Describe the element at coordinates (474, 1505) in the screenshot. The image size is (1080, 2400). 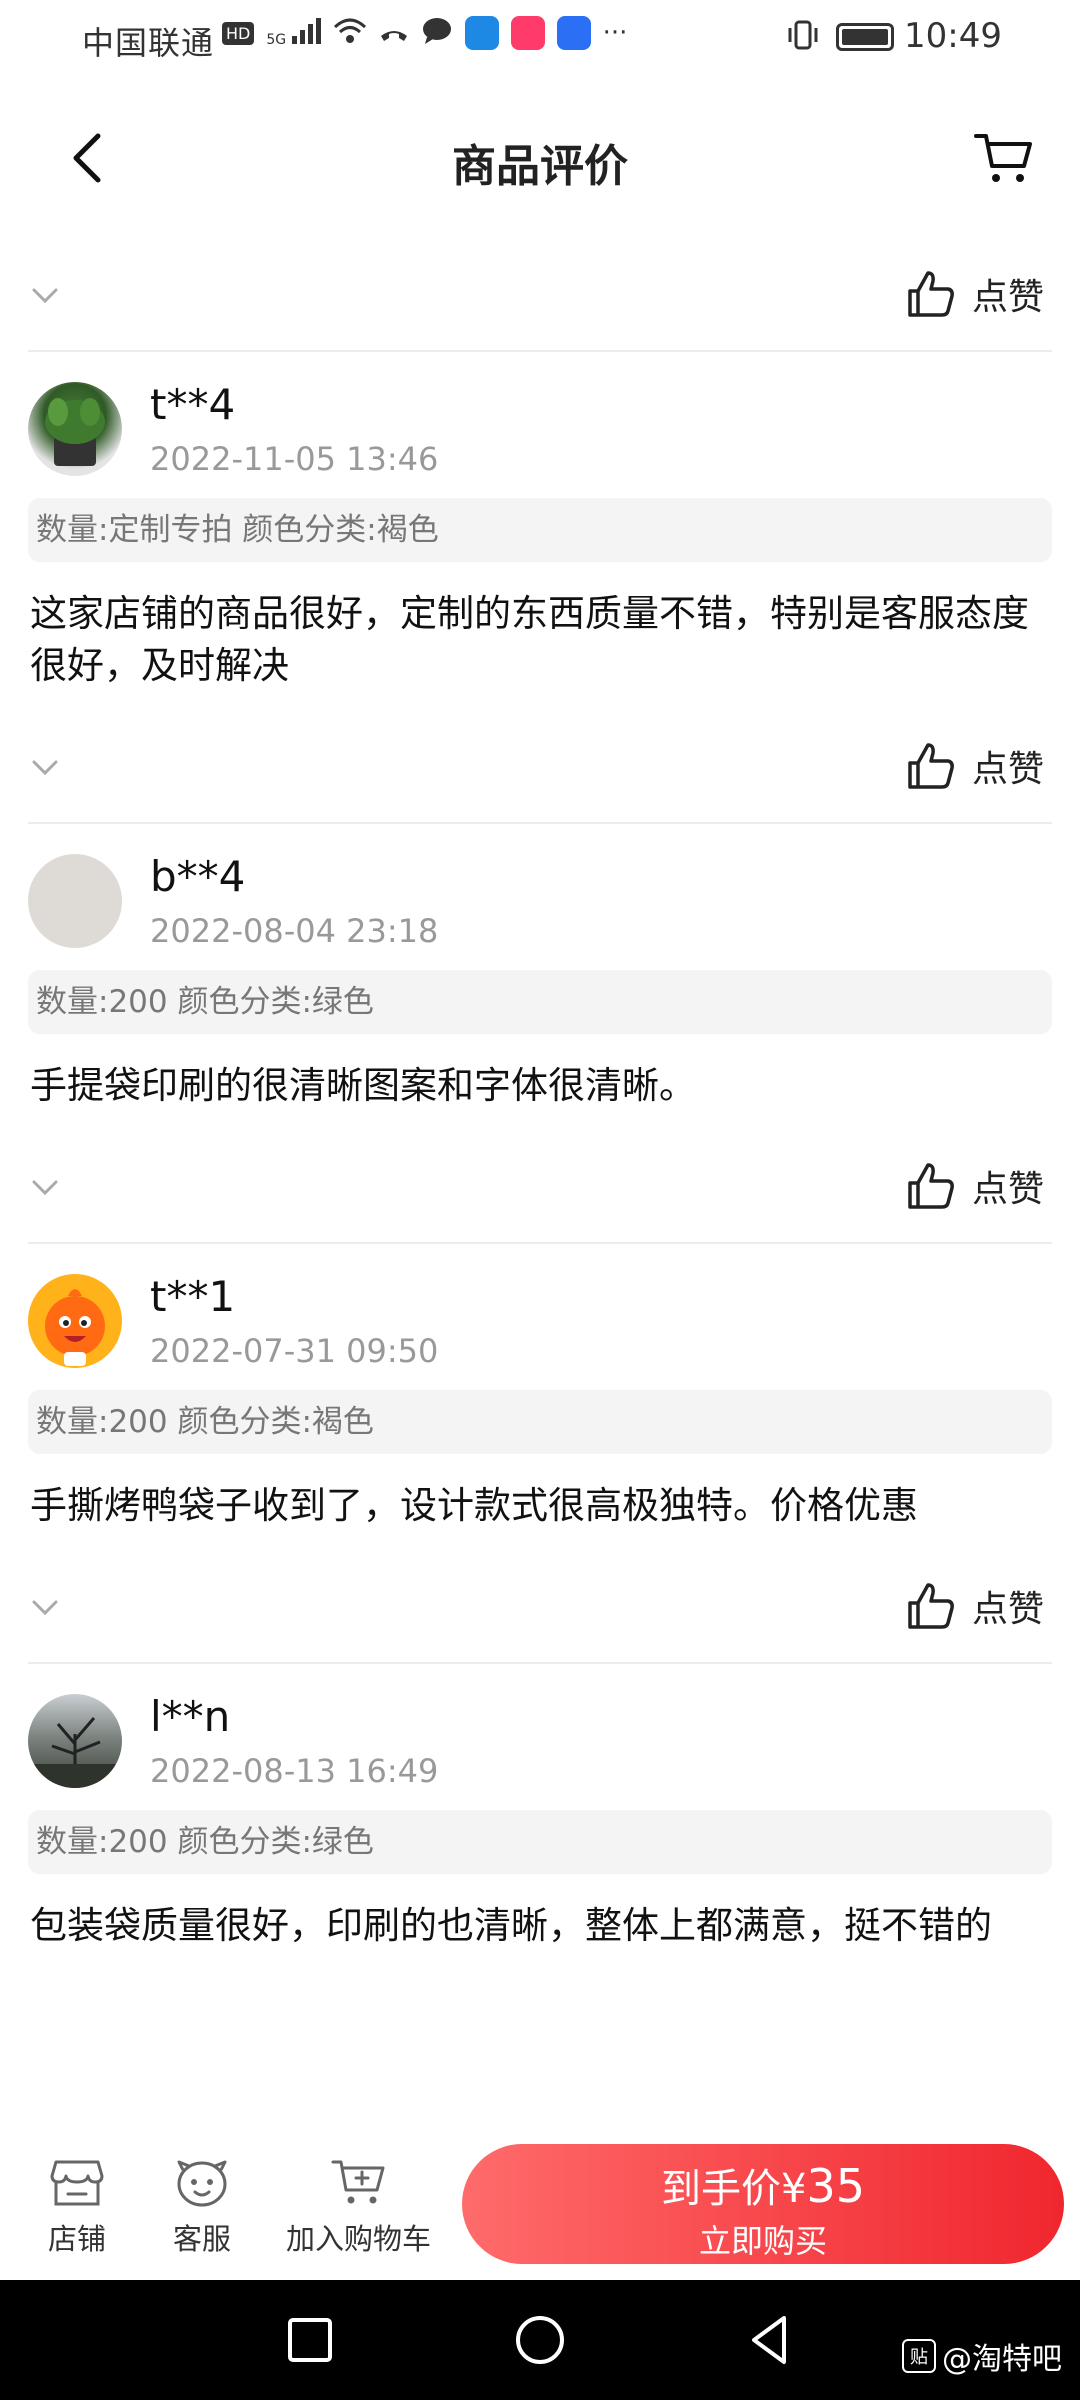
I see `review-text: 手撕烤鸭袋子收到了，设计款式很高极独特。价格优惠` at that location.